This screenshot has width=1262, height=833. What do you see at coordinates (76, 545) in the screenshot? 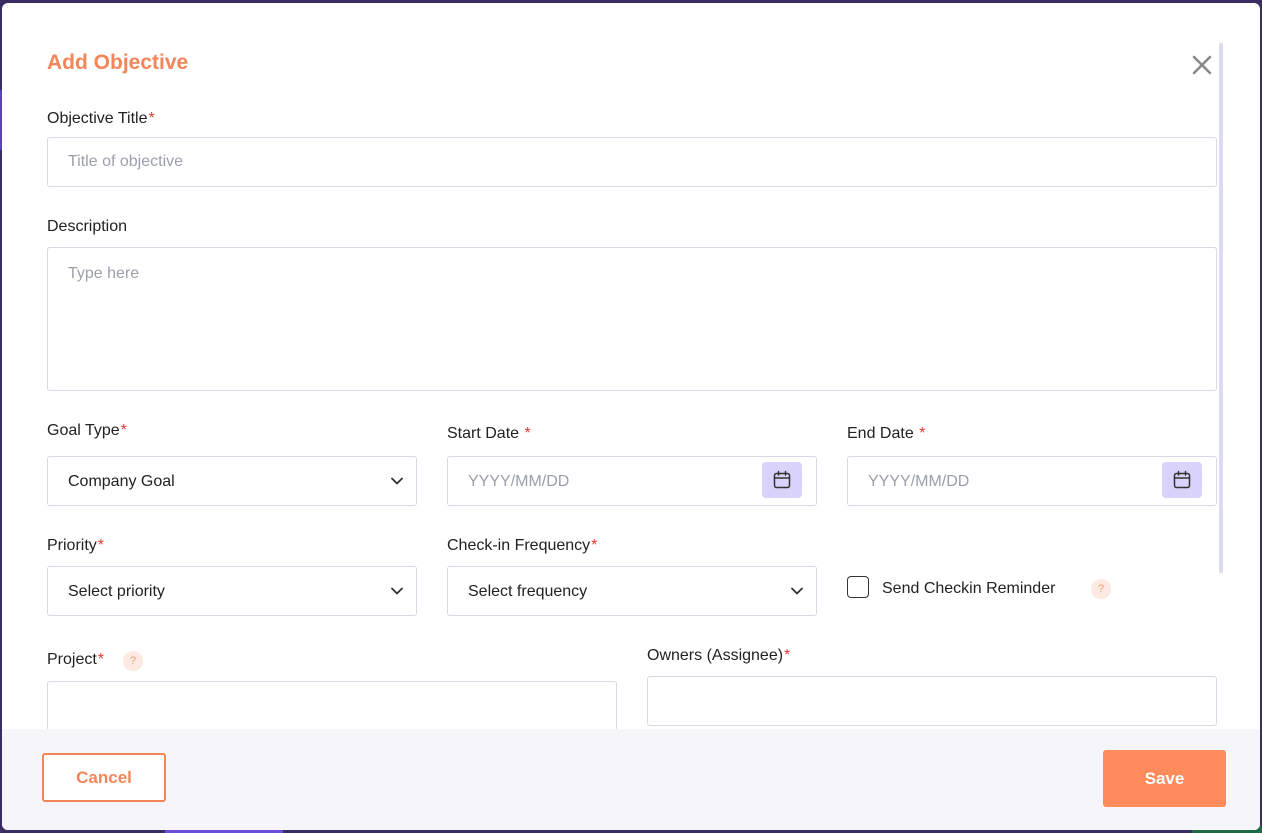
I see `priority-label: Priority*` at bounding box center [76, 545].